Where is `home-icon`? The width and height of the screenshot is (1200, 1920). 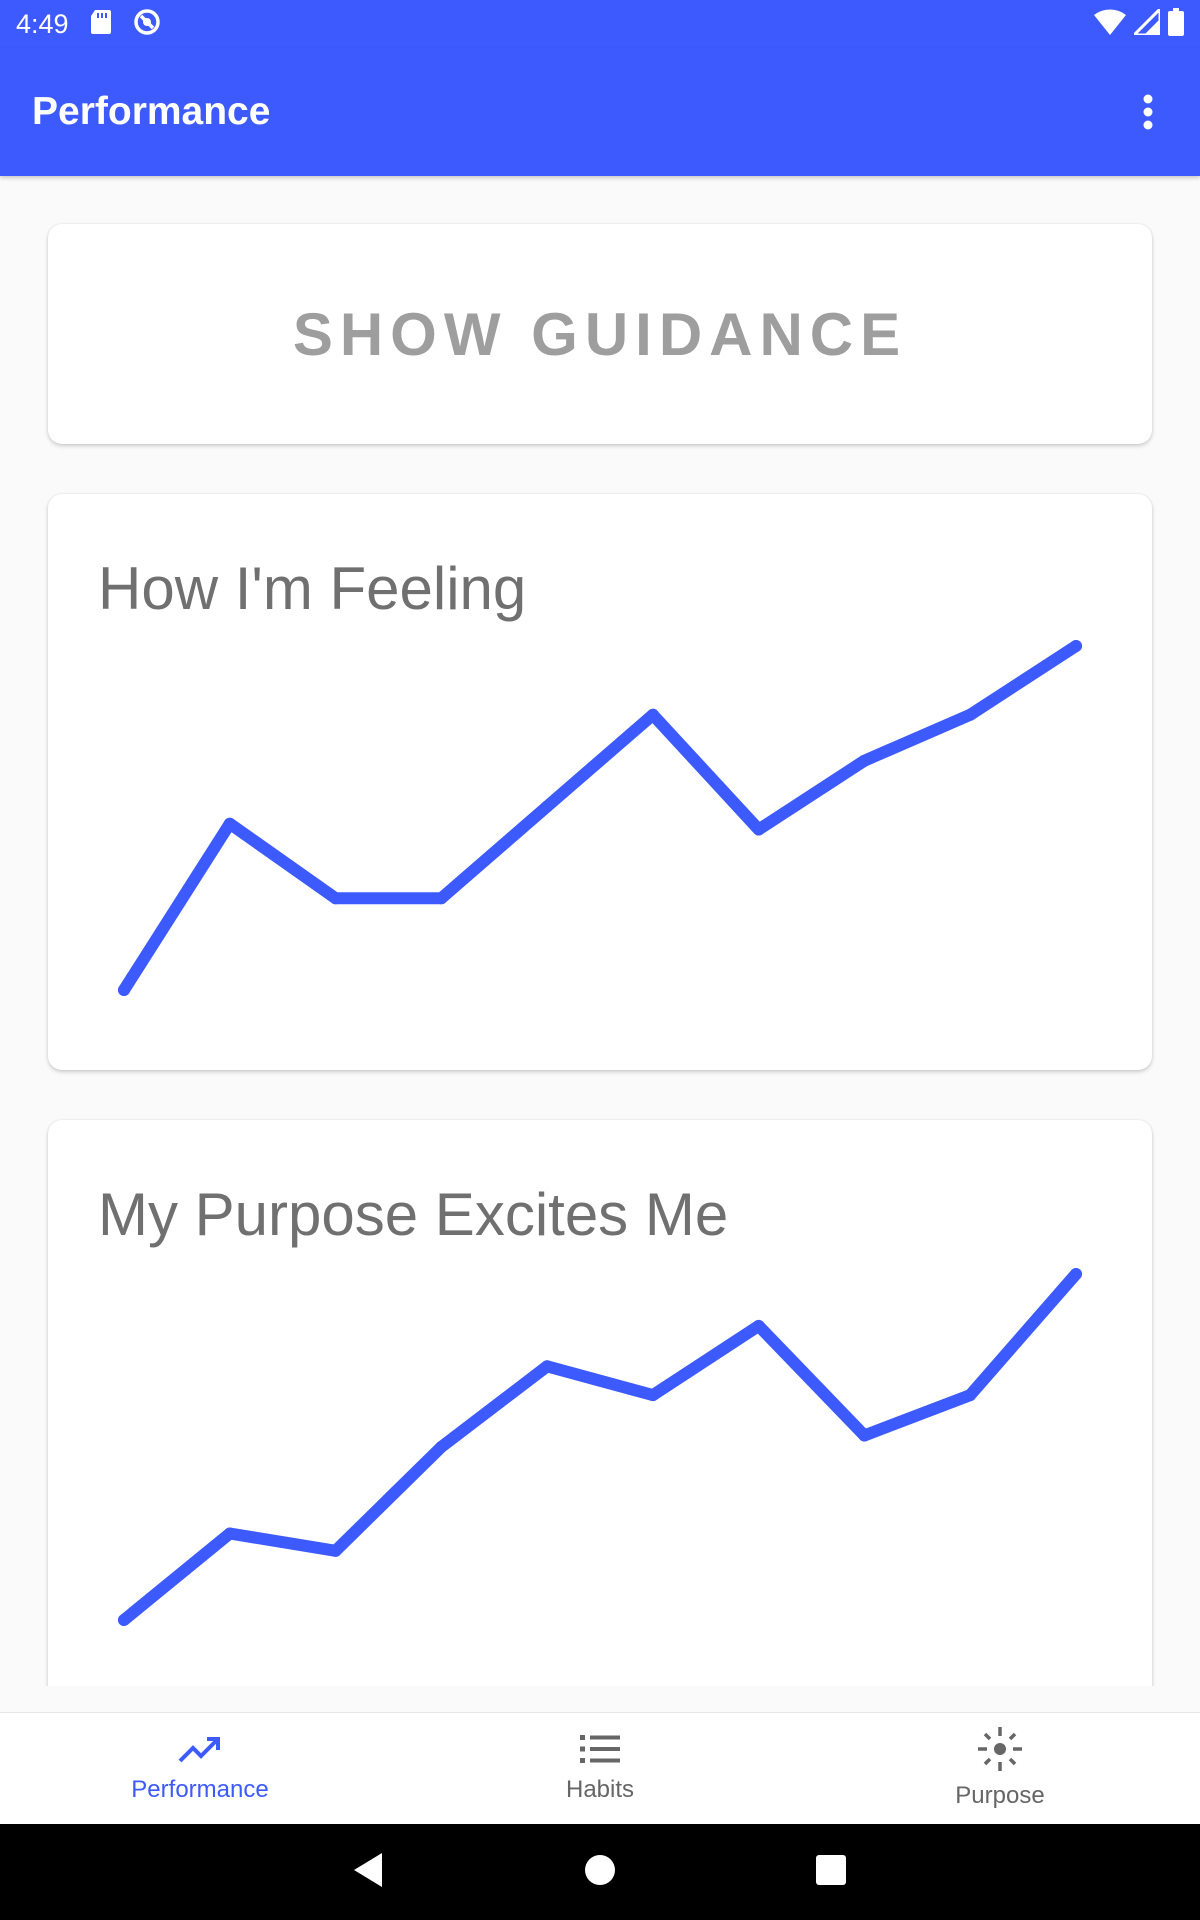 home-icon is located at coordinates (600, 1872).